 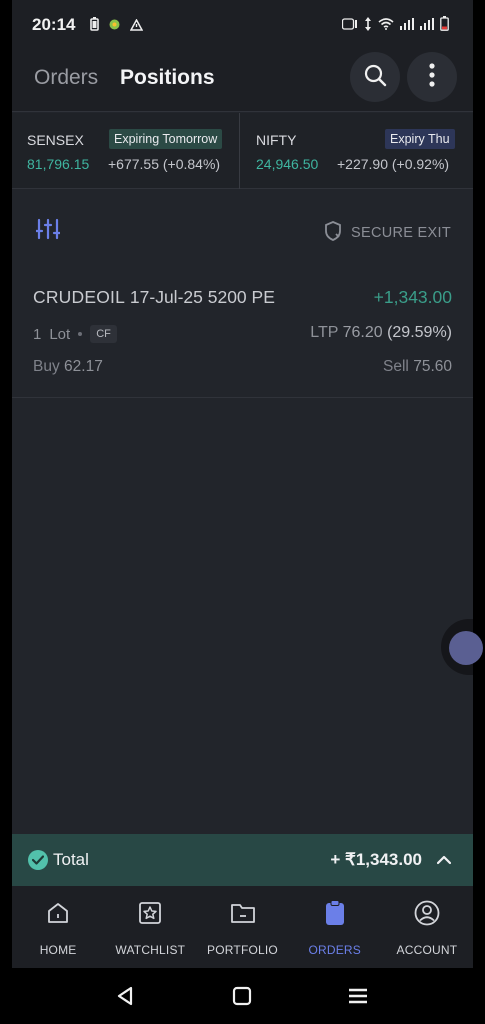 What do you see at coordinates (58, 164) in the screenshot?
I see `index-value: 81,796.15` at bounding box center [58, 164].